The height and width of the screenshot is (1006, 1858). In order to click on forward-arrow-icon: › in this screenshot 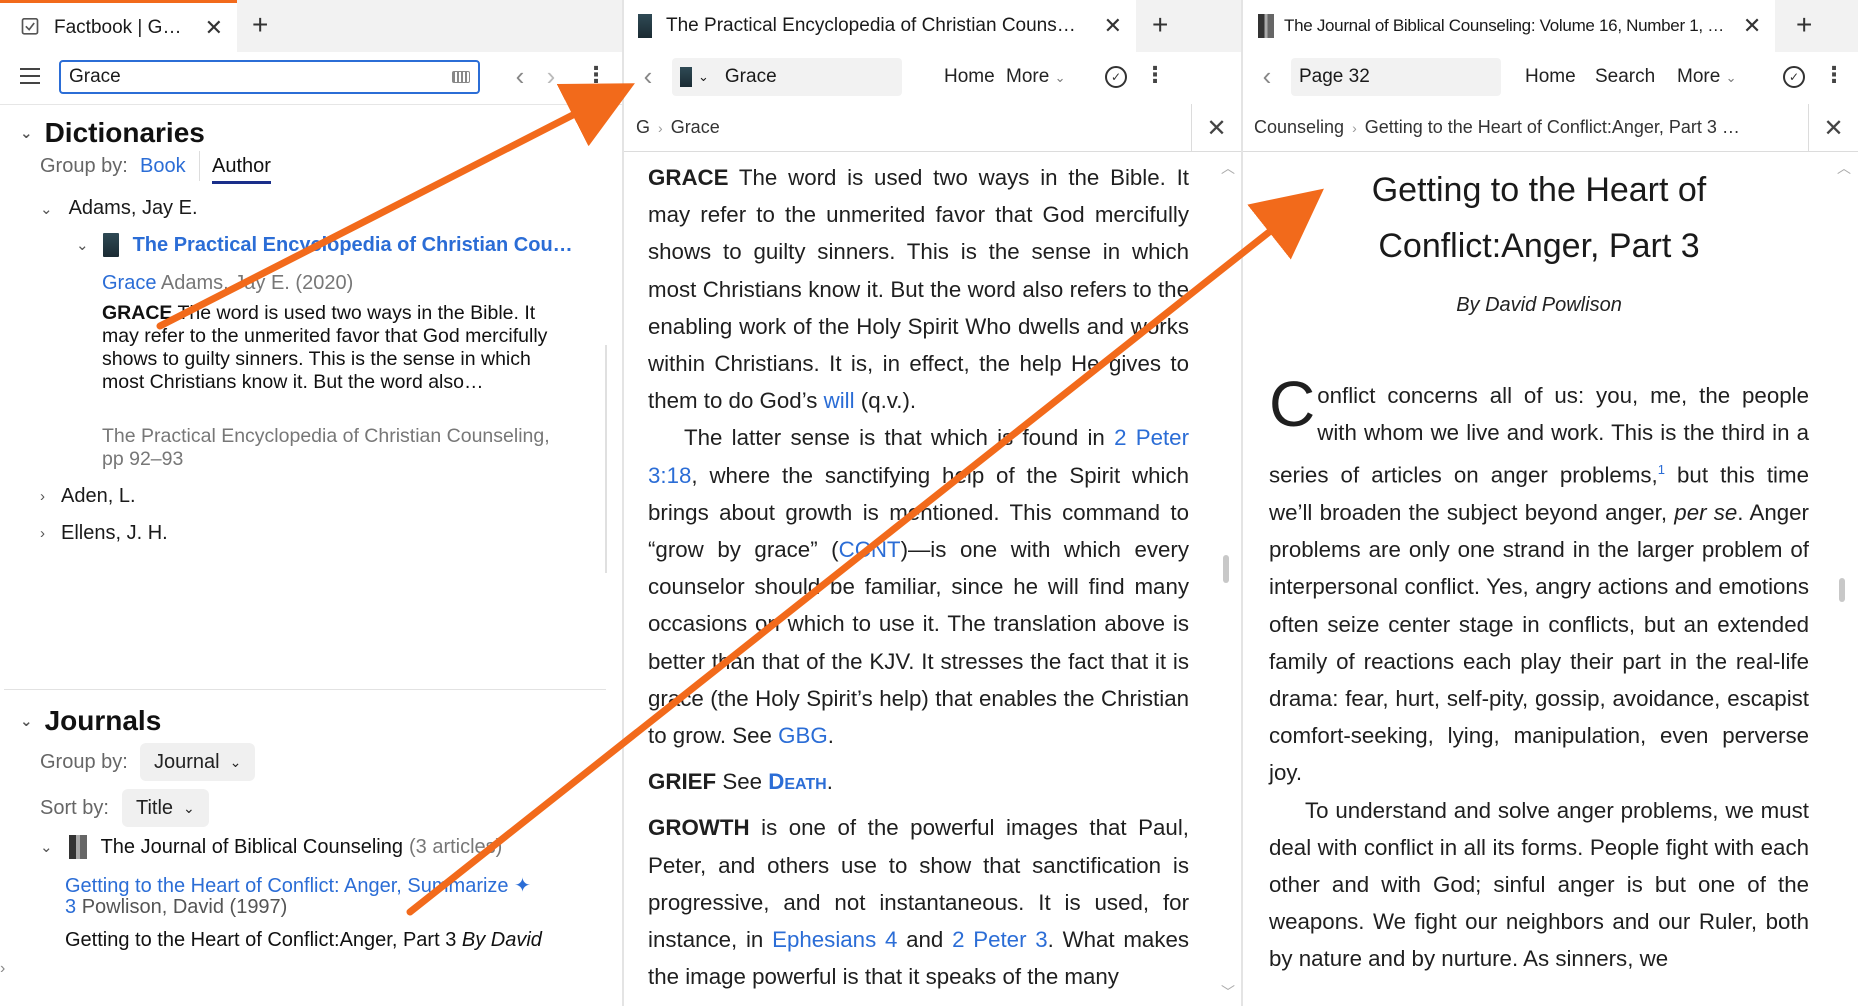, I will do `click(551, 76)`.